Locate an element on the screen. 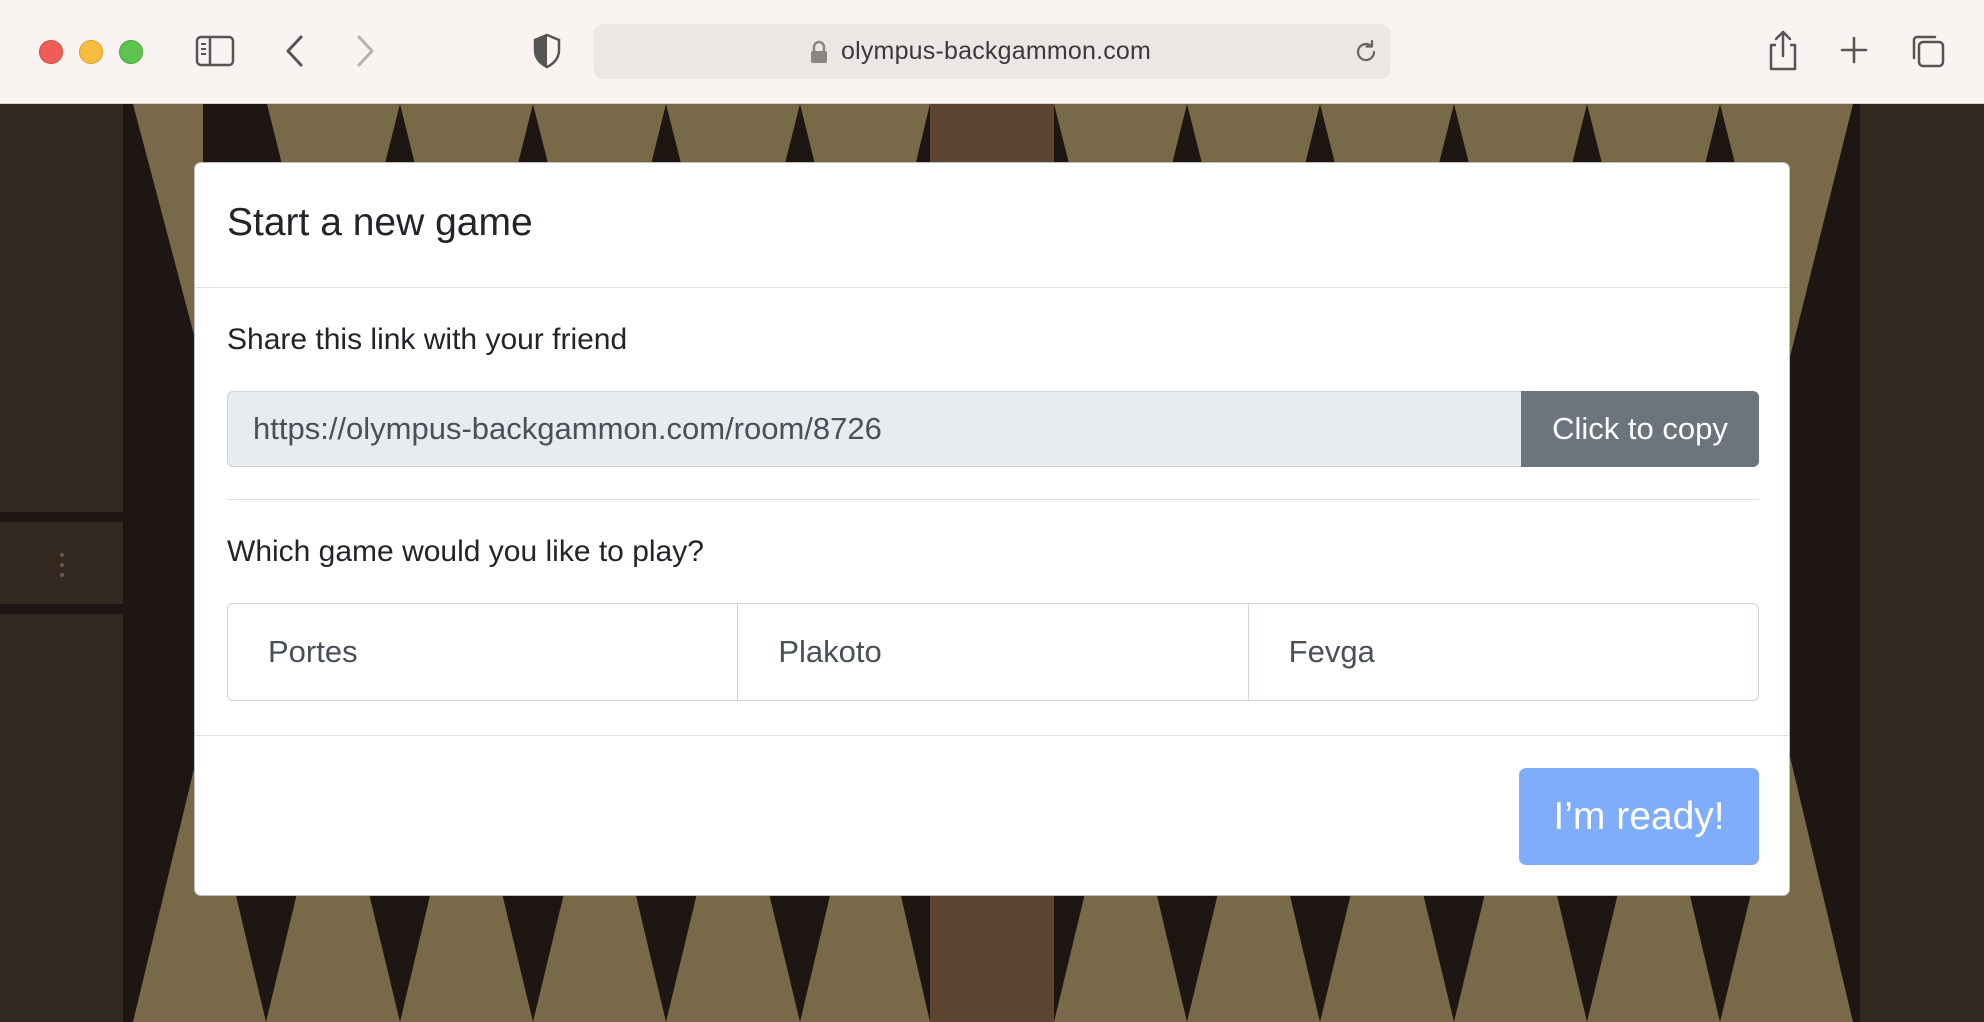  new-tab-icon is located at coordinates (1854, 50).